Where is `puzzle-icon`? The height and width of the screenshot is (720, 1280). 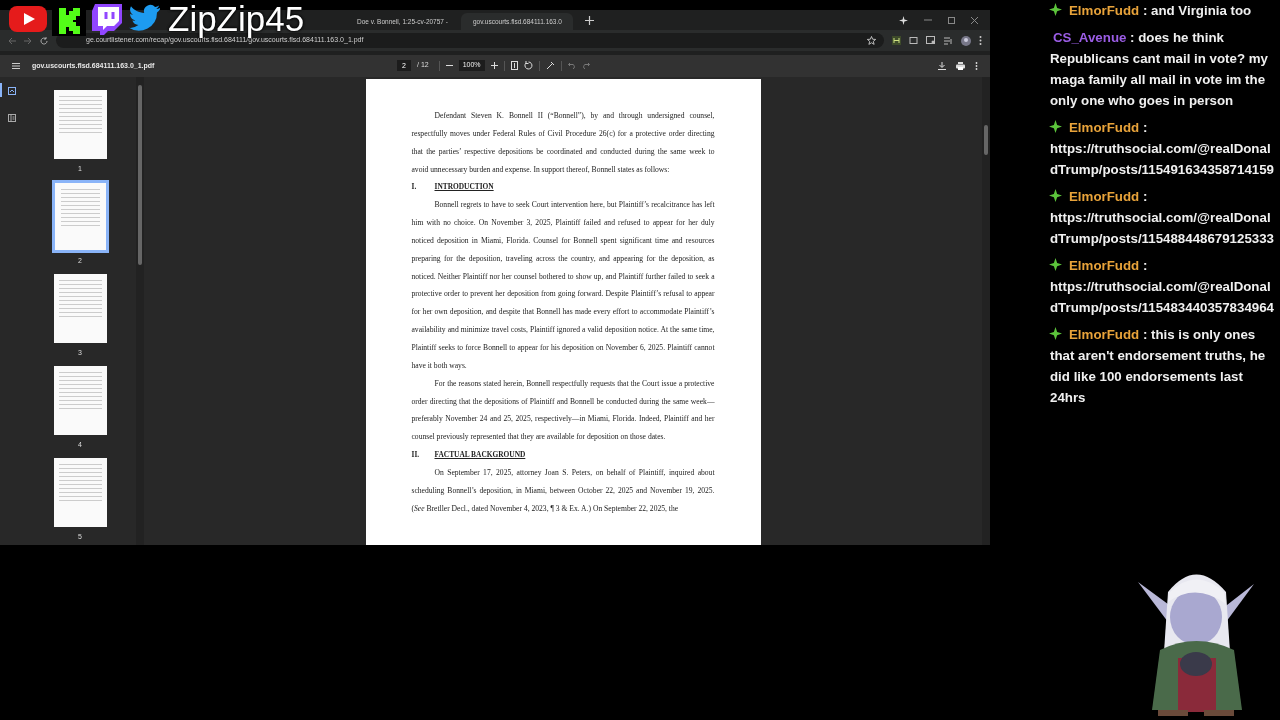
puzzle-icon is located at coordinates (913, 40).